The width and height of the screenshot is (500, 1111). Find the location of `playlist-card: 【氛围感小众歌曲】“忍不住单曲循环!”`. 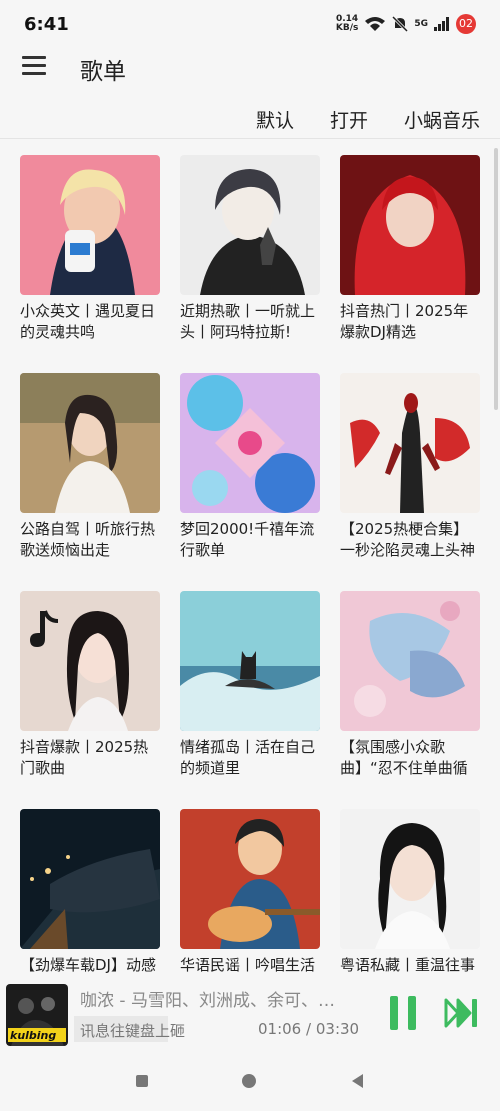

playlist-card: 【氛围感小众歌曲】“忍不住单曲循环!” is located at coordinates (410, 685).